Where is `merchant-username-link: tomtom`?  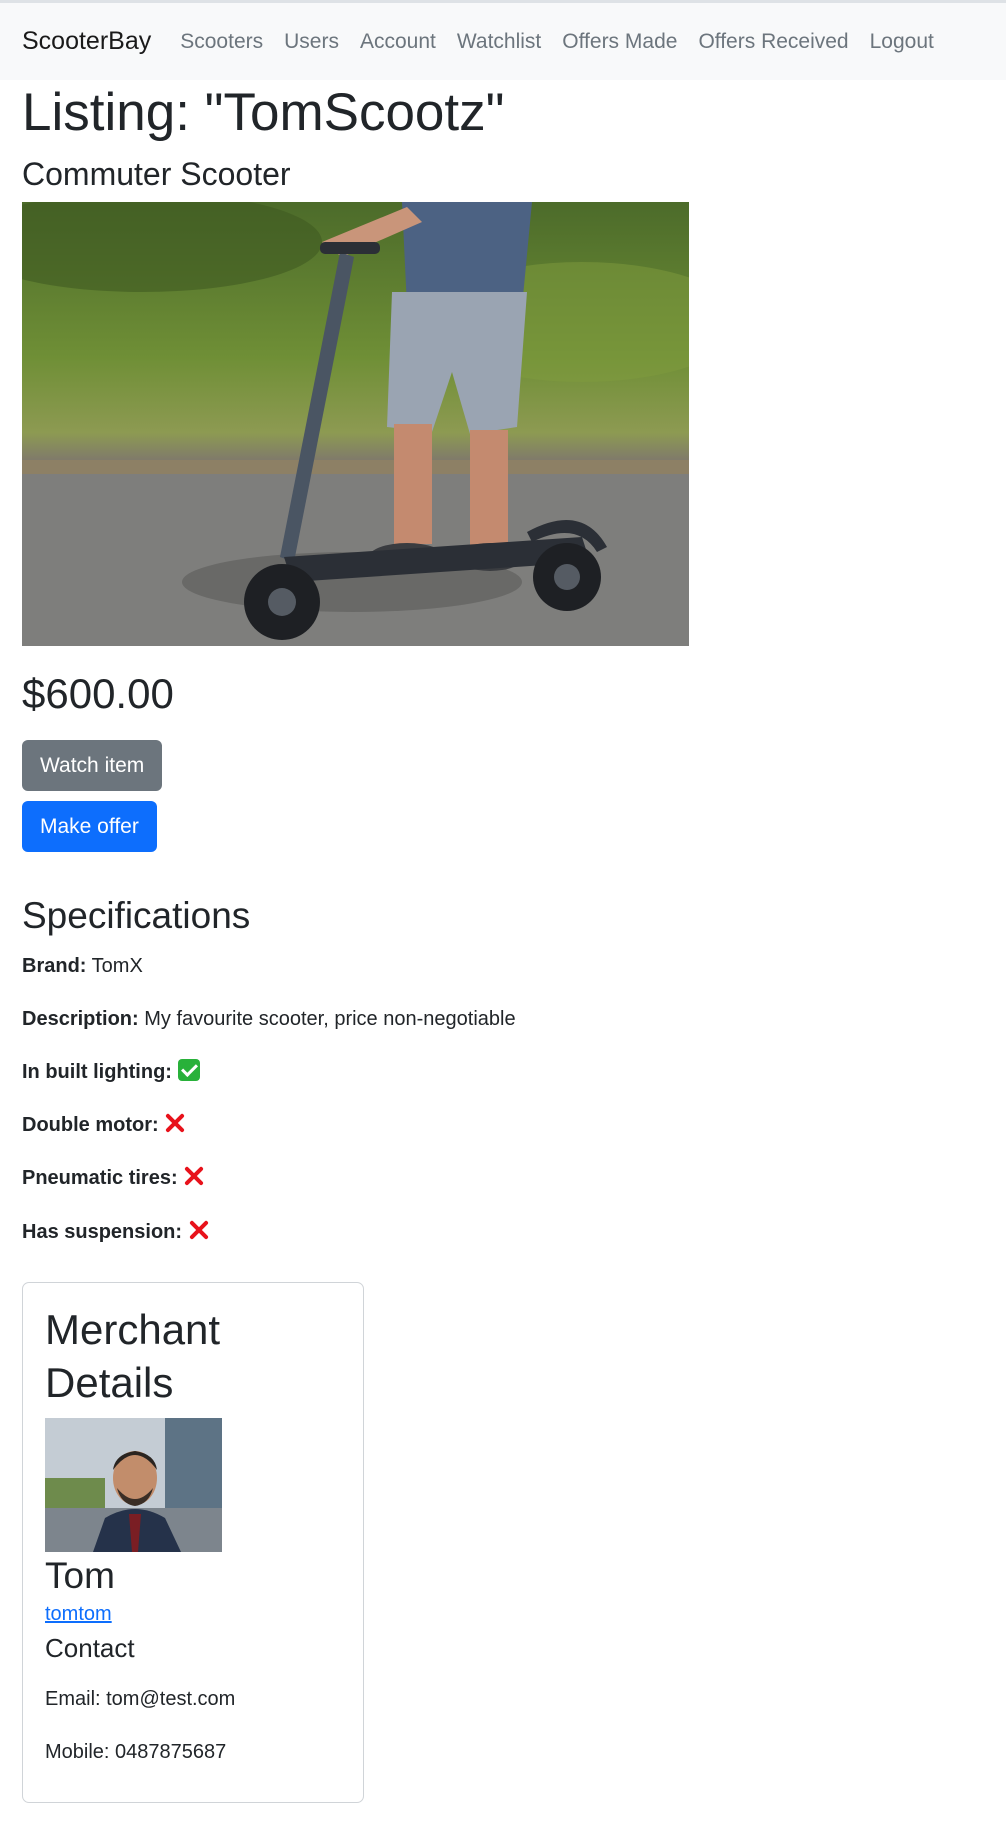 merchant-username-link: tomtom is located at coordinates (78, 1614).